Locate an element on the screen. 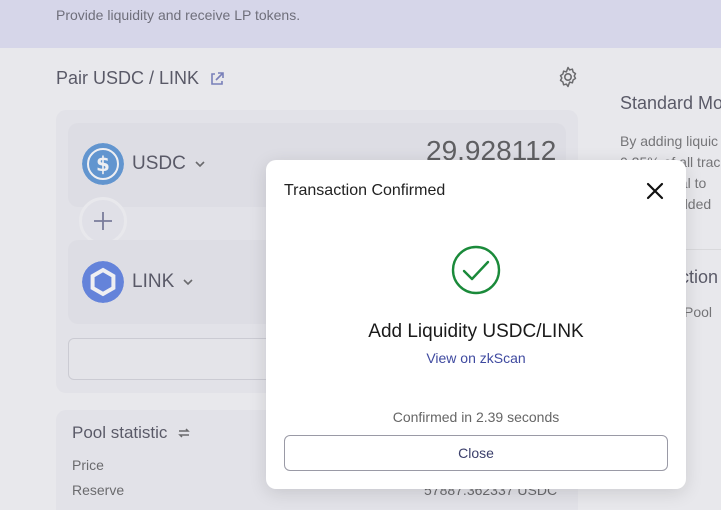 This screenshot has width=721, height=510. close-button: Close is located at coordinates (476, 453).